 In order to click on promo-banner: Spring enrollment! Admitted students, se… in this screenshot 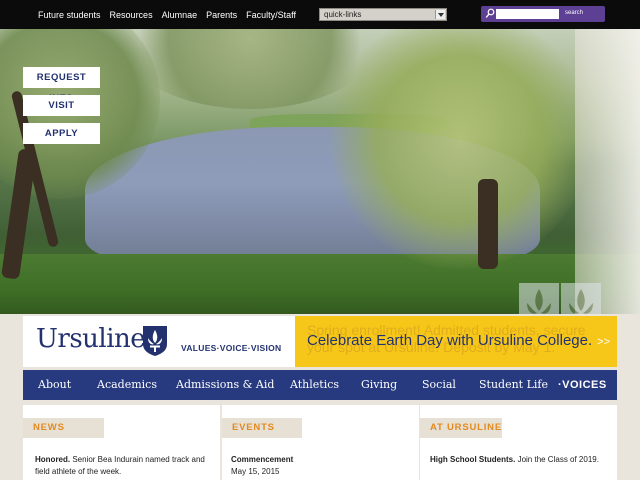, I will do `click(456, 341)`.